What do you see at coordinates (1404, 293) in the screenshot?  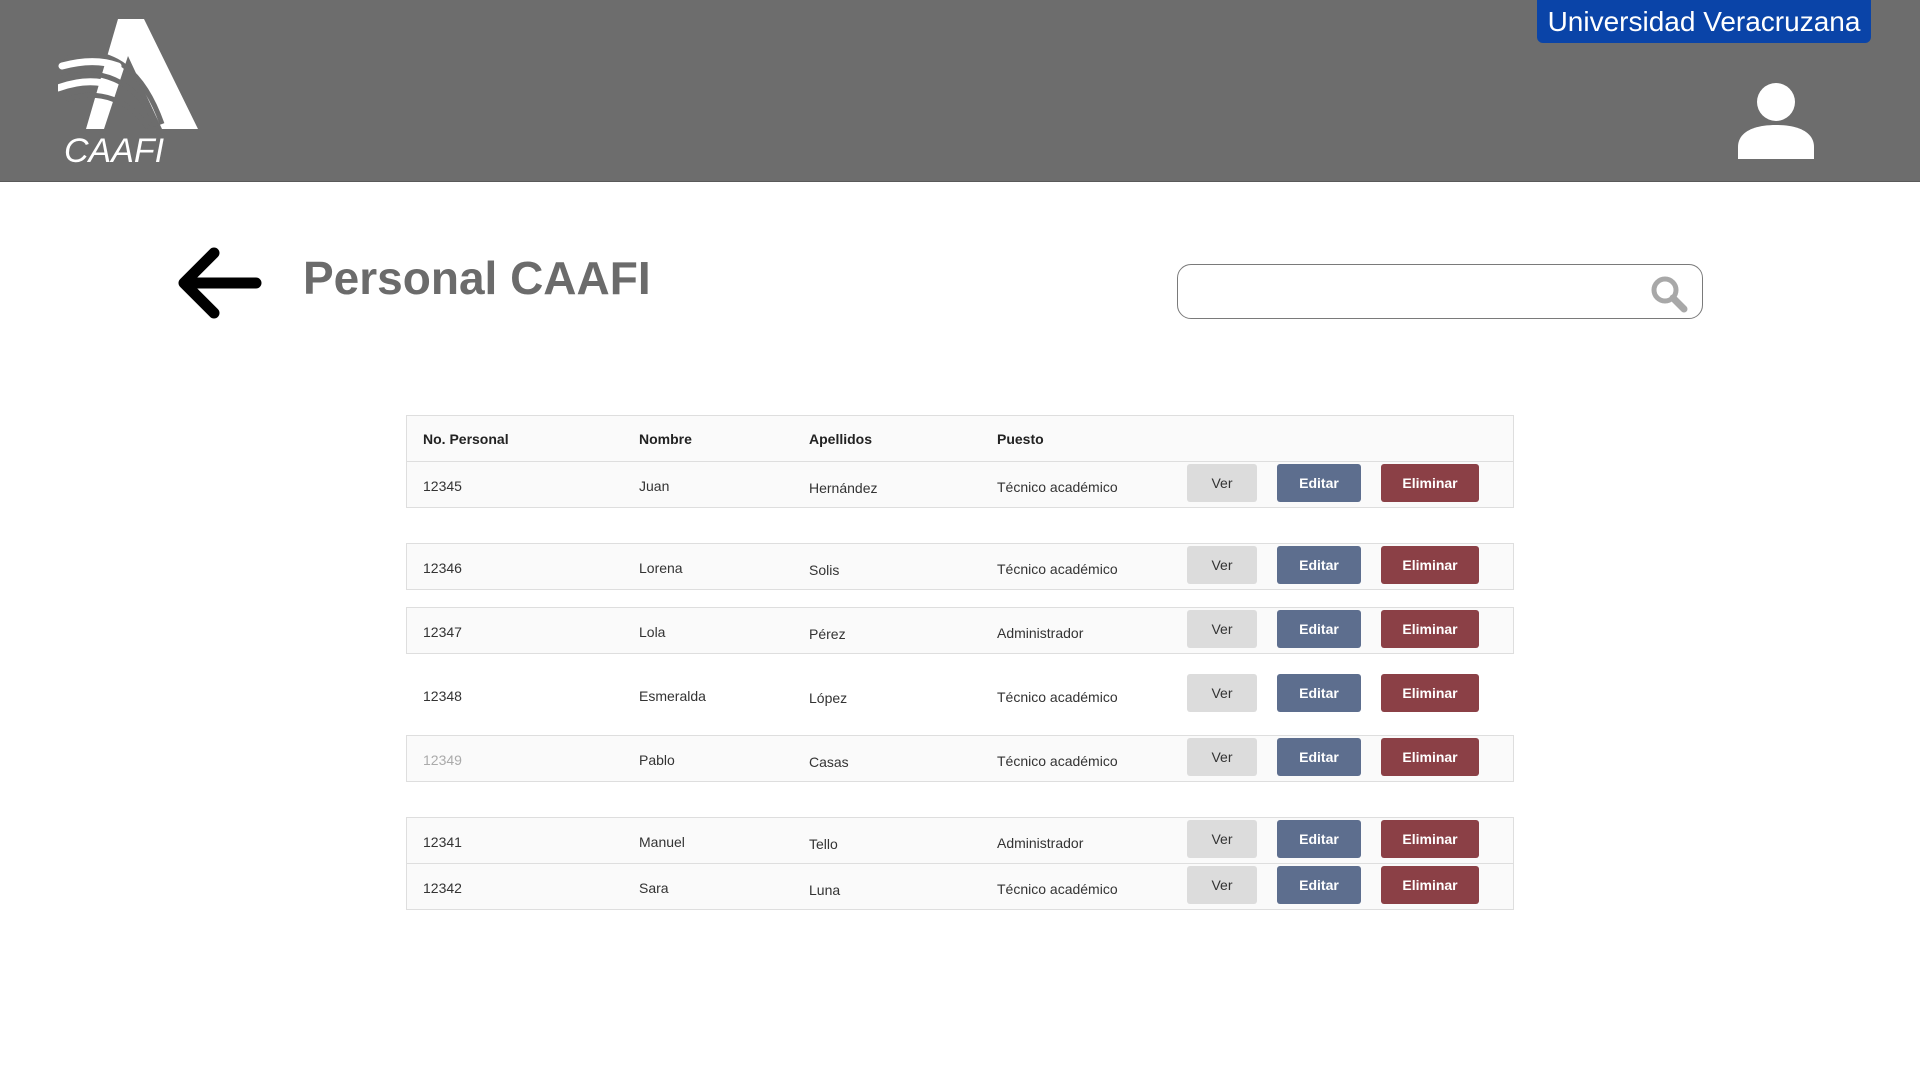 I see `search-input` at bounding box center [1404, 293].